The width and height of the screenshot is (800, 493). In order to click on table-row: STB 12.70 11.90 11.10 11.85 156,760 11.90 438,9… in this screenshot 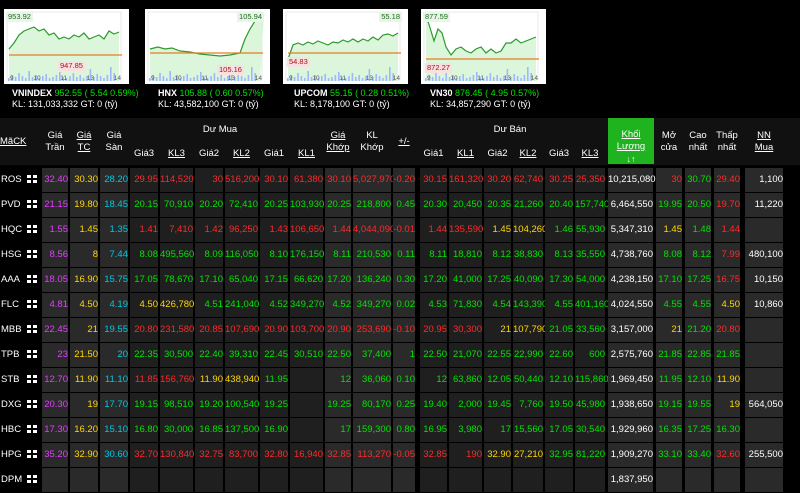, I will do `click(400, 380)`.